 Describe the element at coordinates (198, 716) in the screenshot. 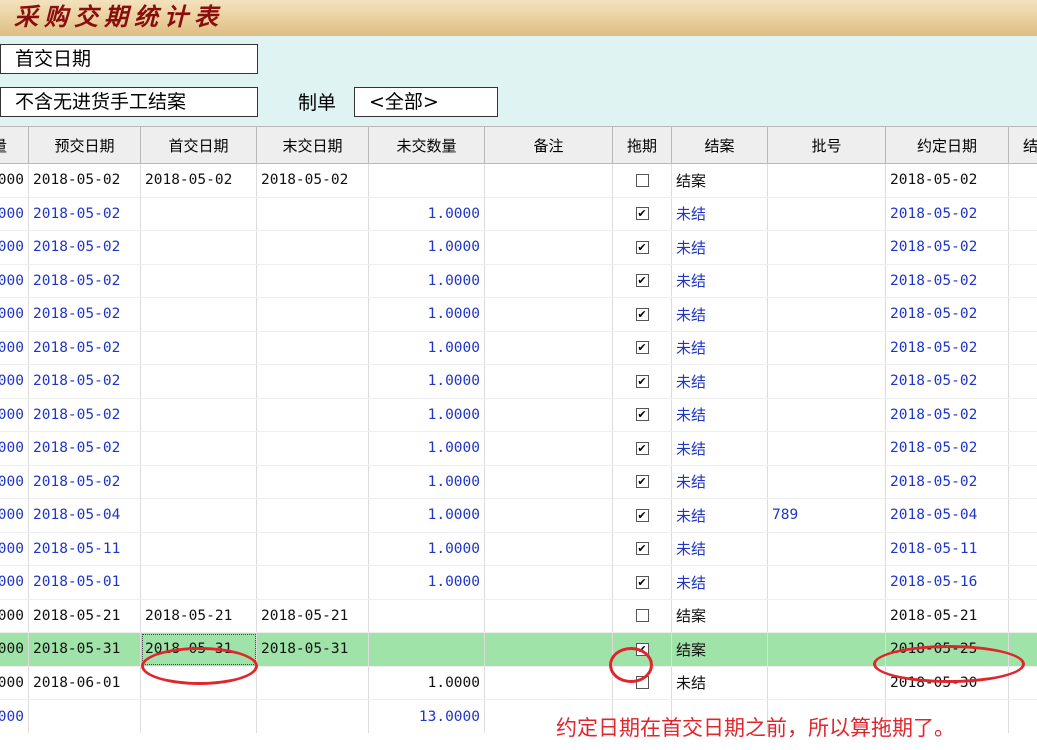

I see `summary-first-date-cell` at that location.